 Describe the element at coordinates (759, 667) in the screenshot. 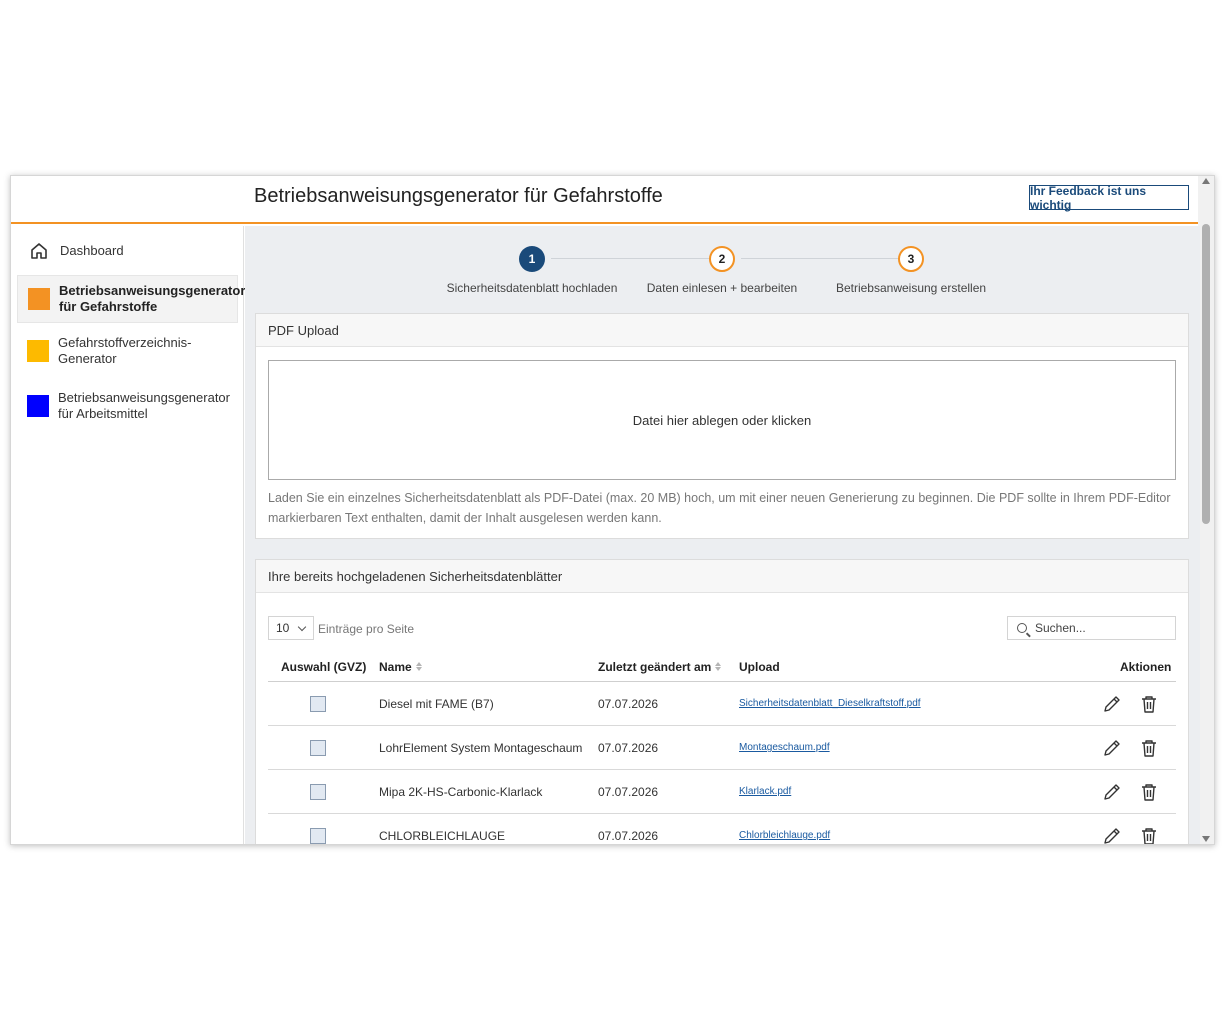

I see `column-header-upload: Upload` at that location.